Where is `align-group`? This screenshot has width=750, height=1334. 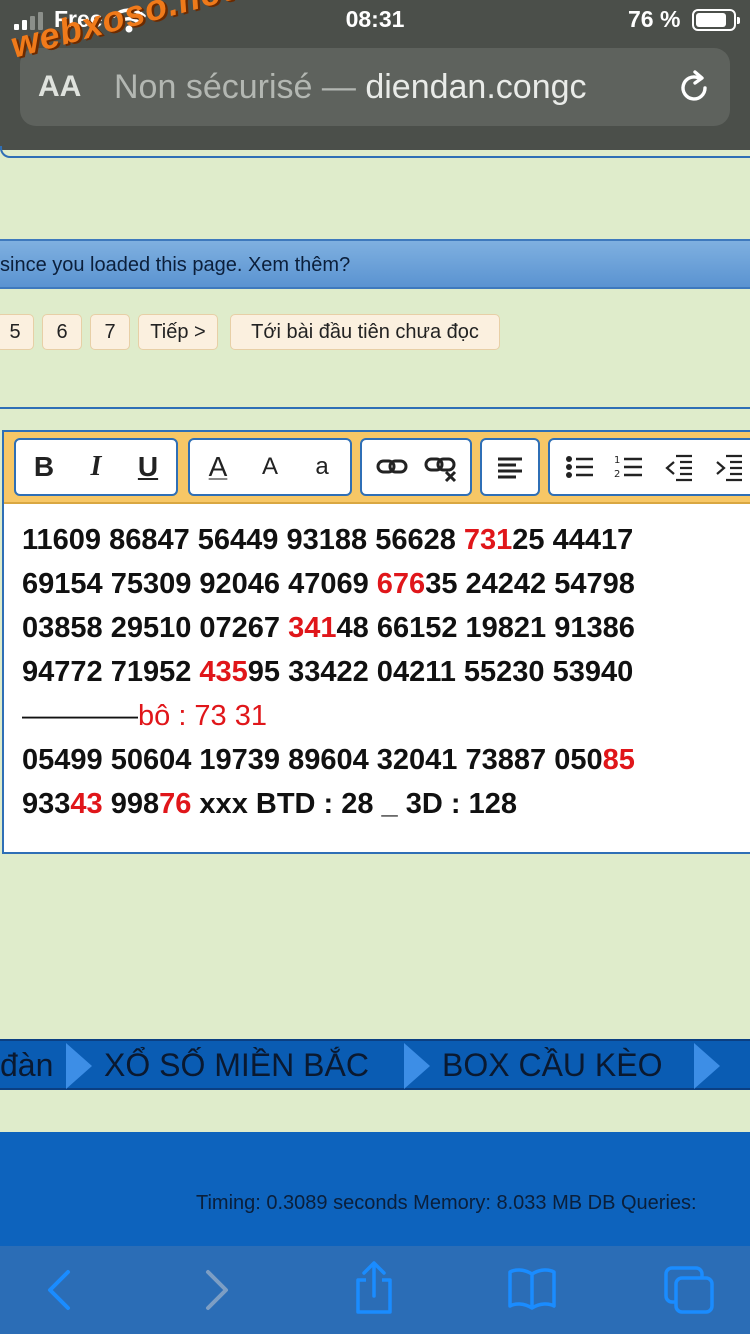 align-group is located at coordinates (510, 467).